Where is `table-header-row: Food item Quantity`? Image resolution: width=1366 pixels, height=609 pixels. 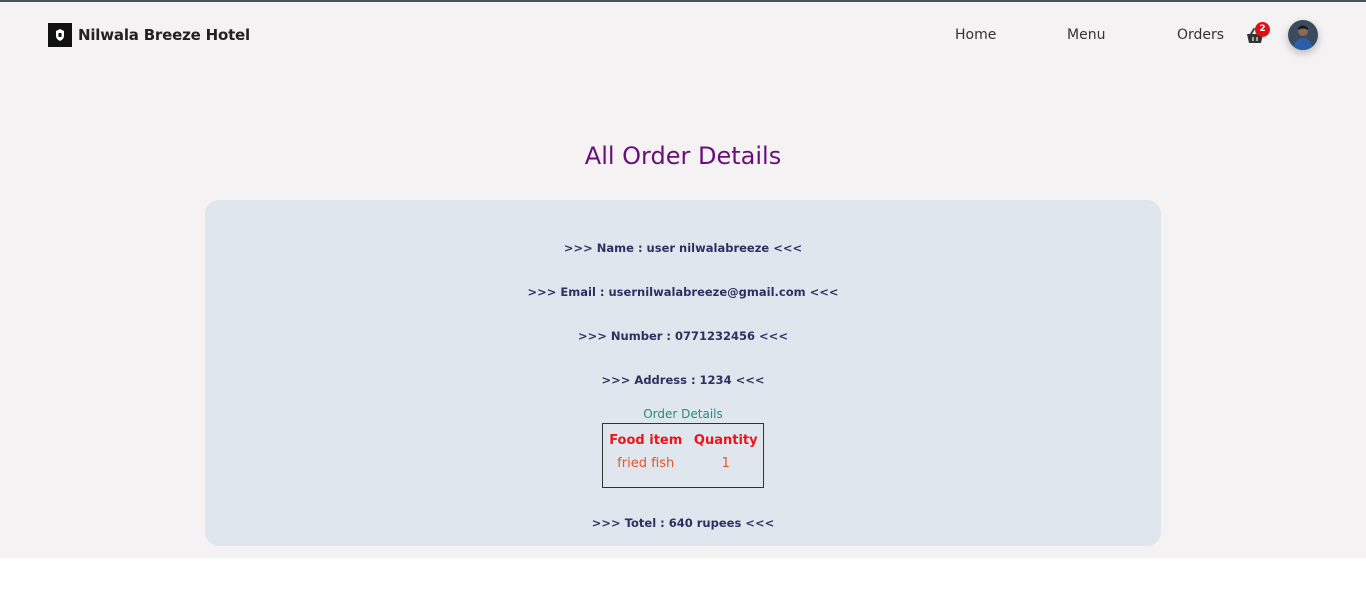 table-header-row: Food item Quantity is located at coordinates (683, 443).